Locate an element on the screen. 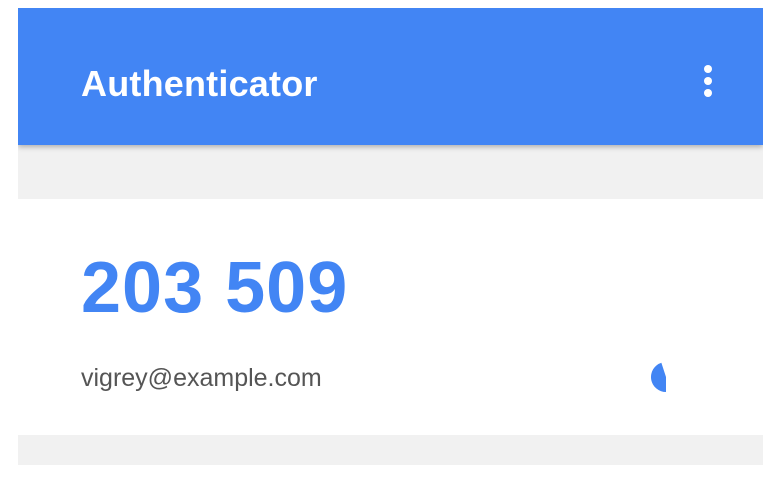 This screenshot has height=489, width=763. countdown-pie-fill is located at coordinates (658, 377).